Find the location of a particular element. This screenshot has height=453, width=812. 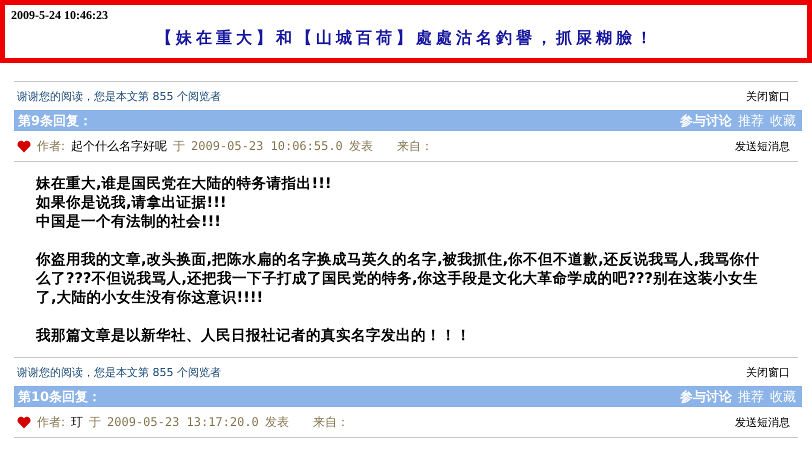

post-paragraph: 妹在重大,谁是国民党在大陆的特务请指出!!! 如果你是说我,请拿出证据!!! 中国是一个有法制的社会!!! is located at coordinates (184, 202).